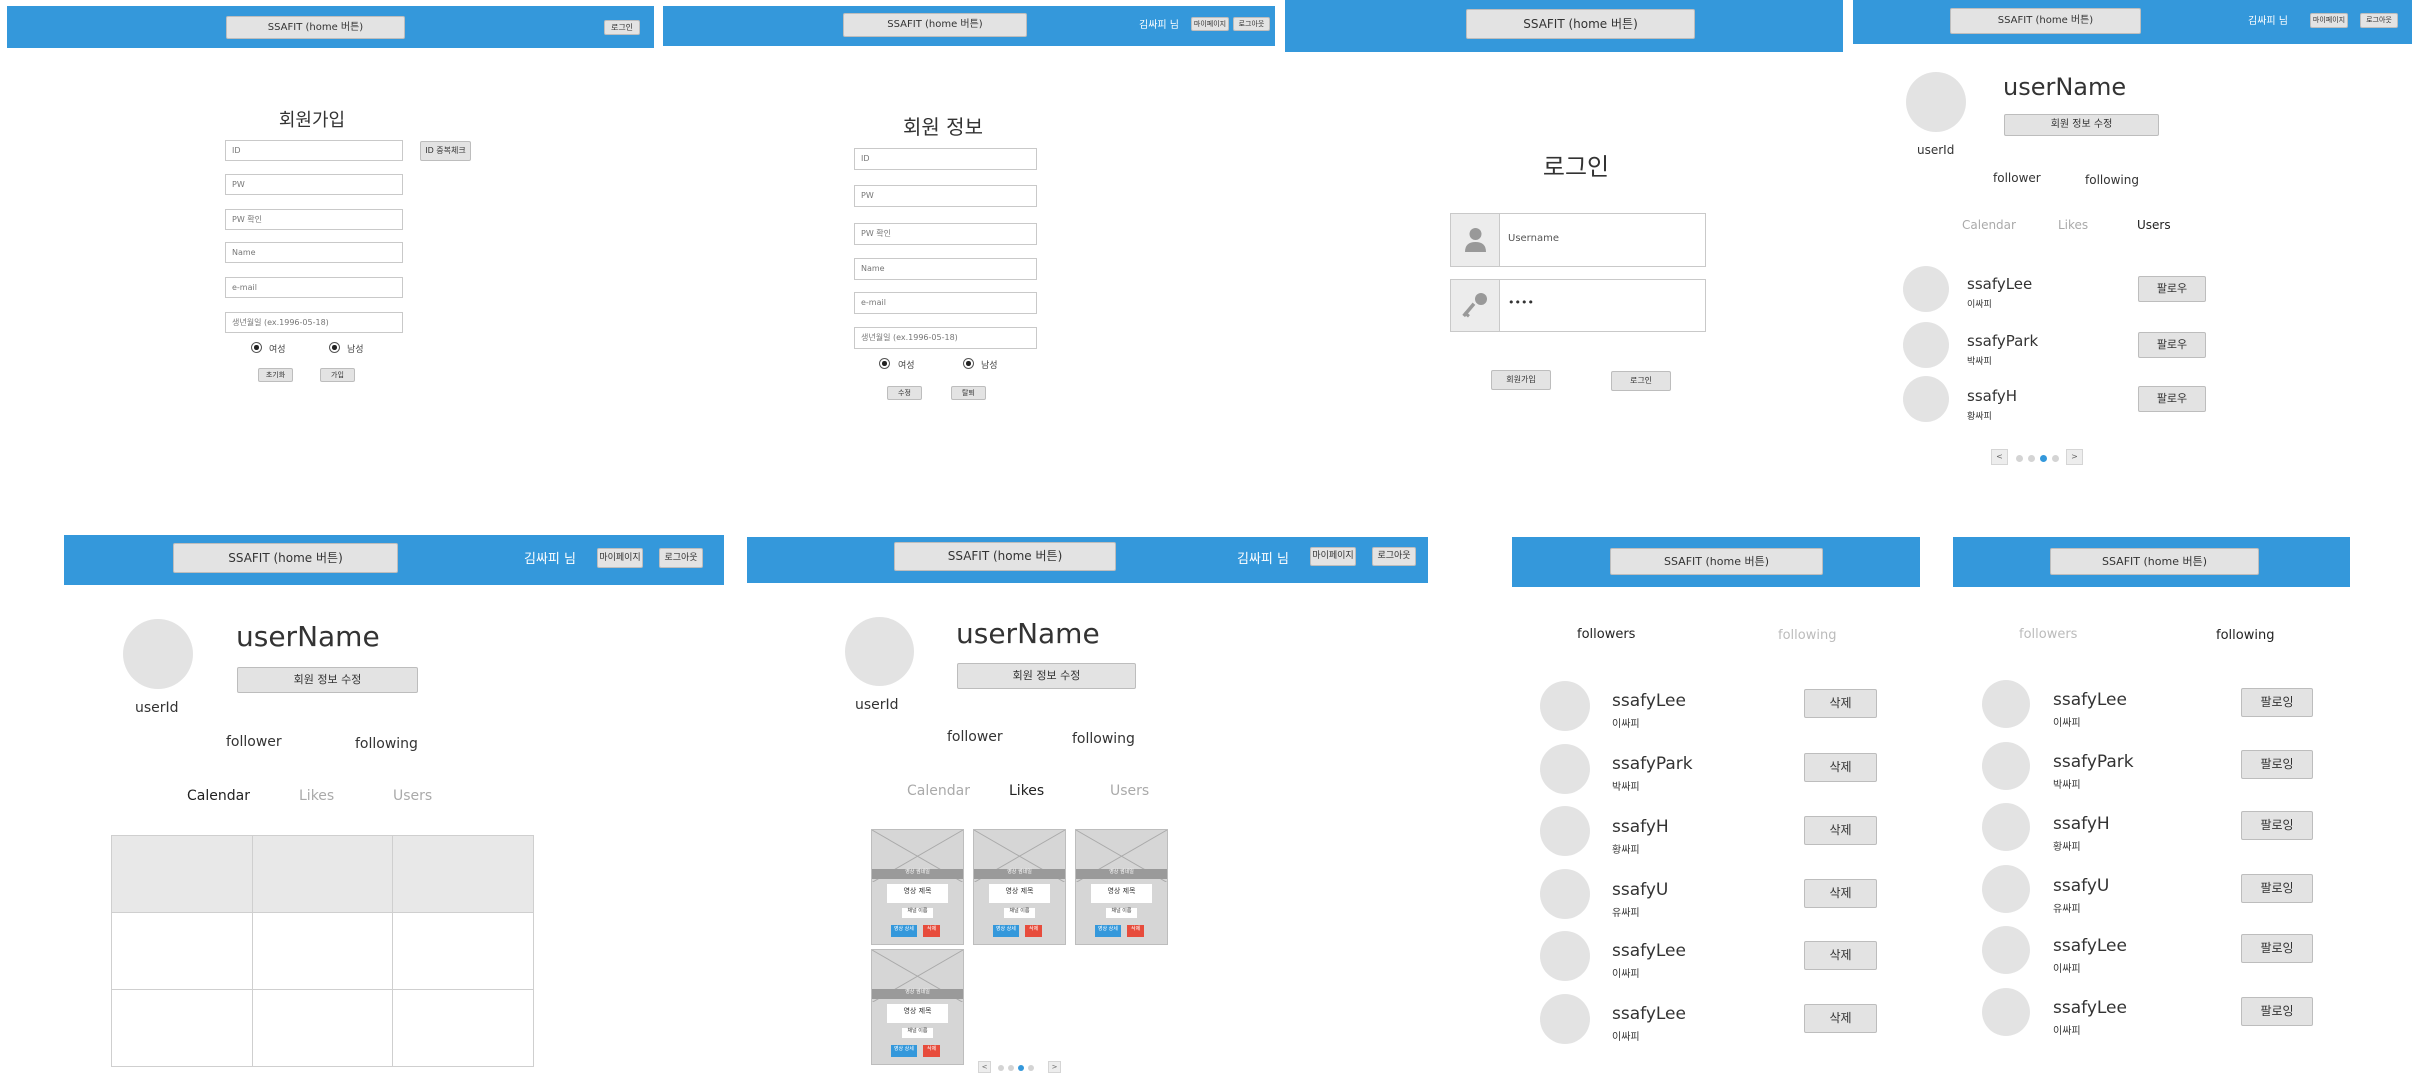 The width and height of the screenshot is (2412, 1073). What do you see at coordinates (1641, 381) in the screenshot?
I see `login-button: 로그인` at bounding box center [1641, 381].